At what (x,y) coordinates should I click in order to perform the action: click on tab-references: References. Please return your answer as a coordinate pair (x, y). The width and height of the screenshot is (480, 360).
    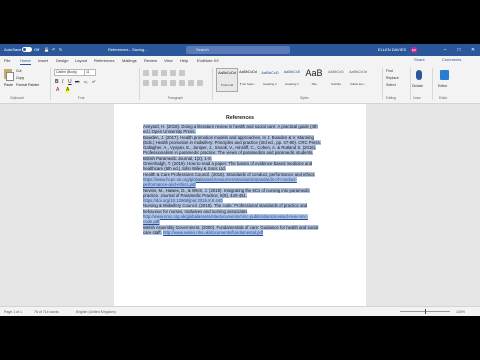
    Looking at the image, I should click on (104, 60).